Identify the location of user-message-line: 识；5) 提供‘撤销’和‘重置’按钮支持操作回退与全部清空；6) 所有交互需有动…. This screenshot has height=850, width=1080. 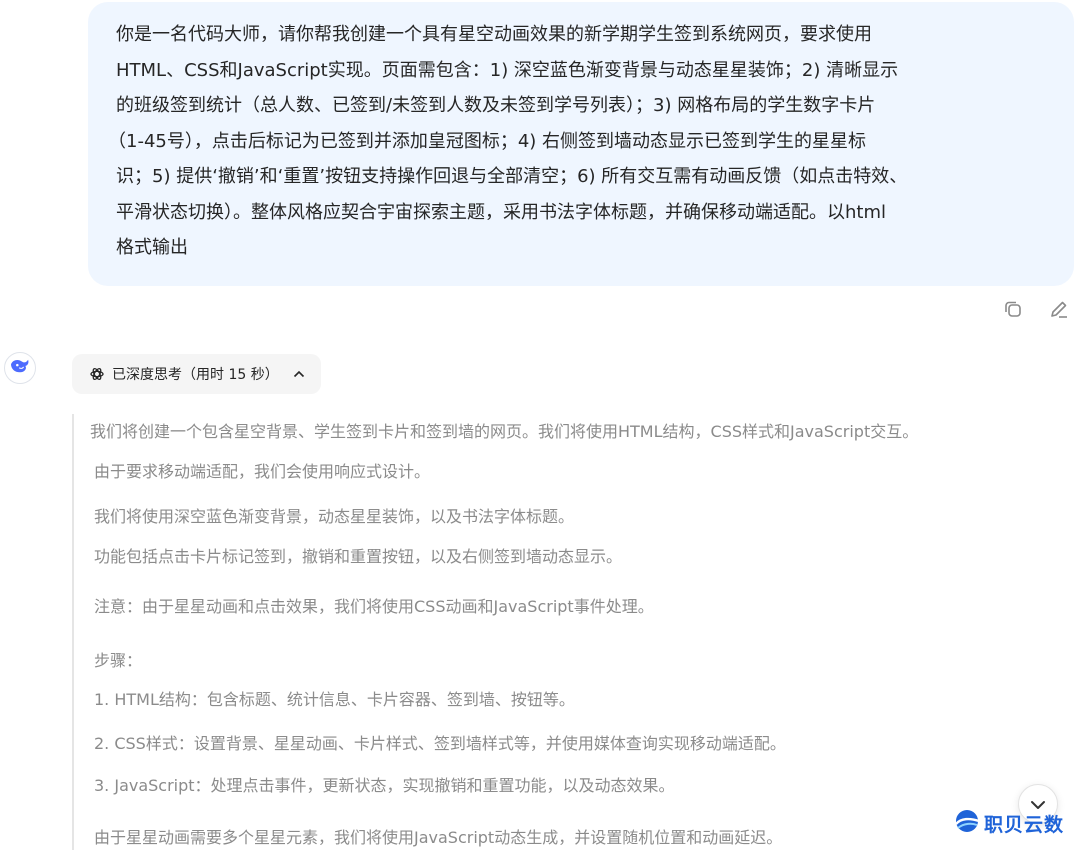
(512, 176).